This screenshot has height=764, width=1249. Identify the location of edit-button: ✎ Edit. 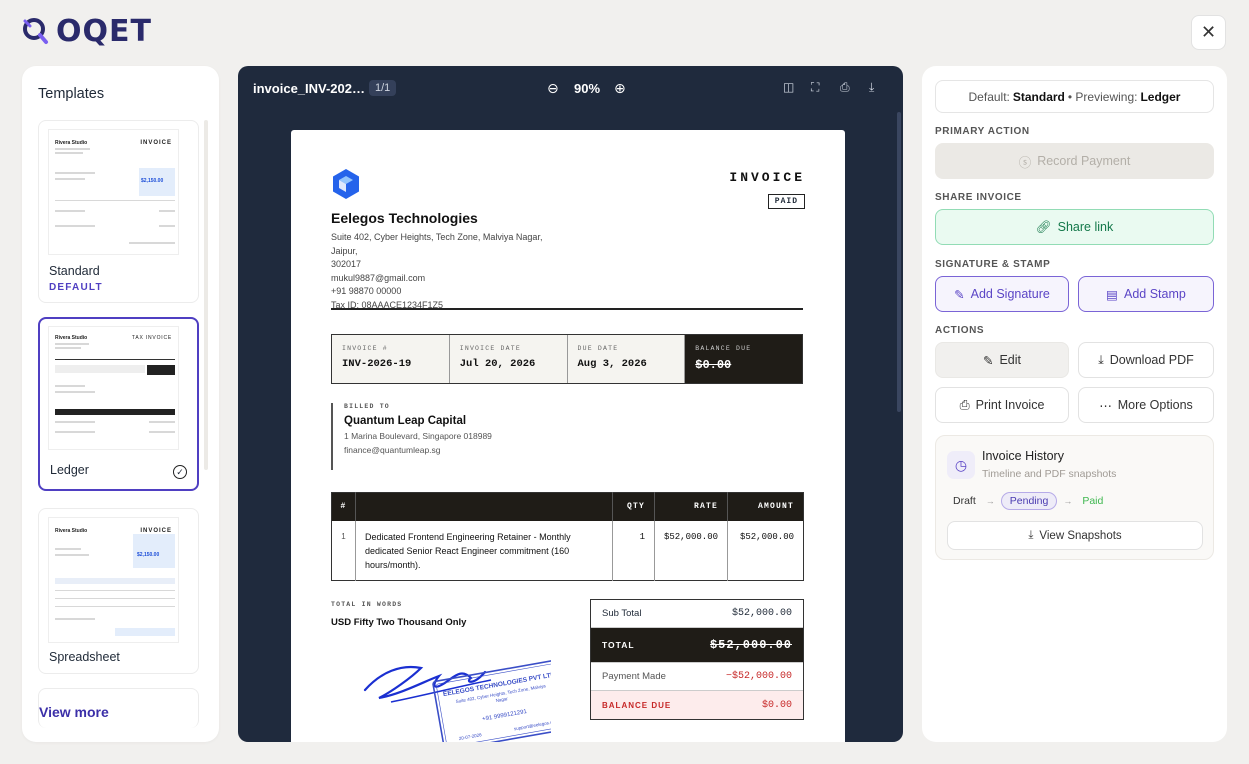
(1002, 360).